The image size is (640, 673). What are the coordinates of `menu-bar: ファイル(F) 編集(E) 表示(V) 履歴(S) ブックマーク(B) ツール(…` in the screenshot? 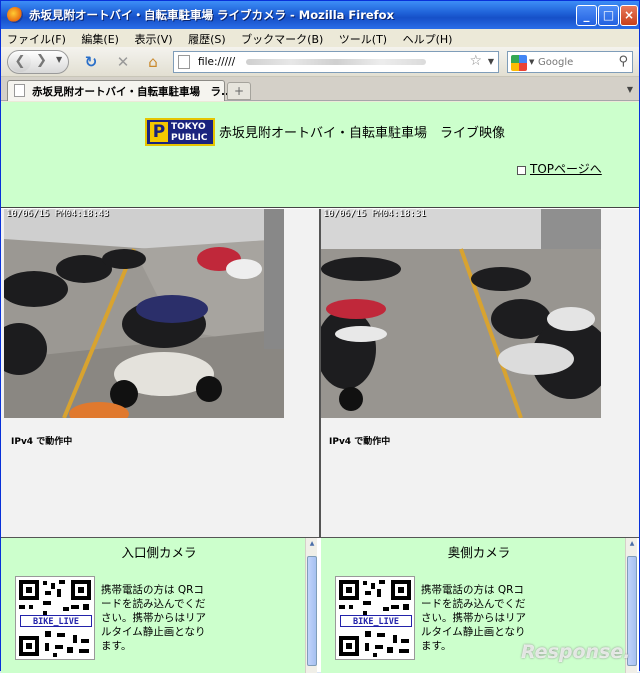 It's located at (320, 38).